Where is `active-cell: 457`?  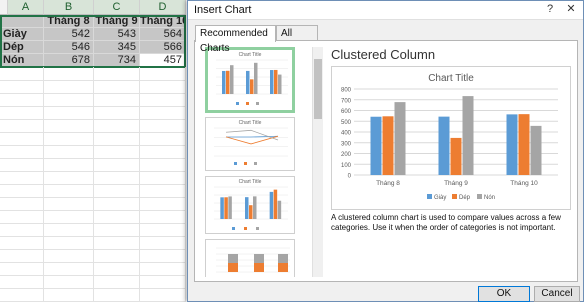 active-cell: 457 is located at coordinates (163, 60).